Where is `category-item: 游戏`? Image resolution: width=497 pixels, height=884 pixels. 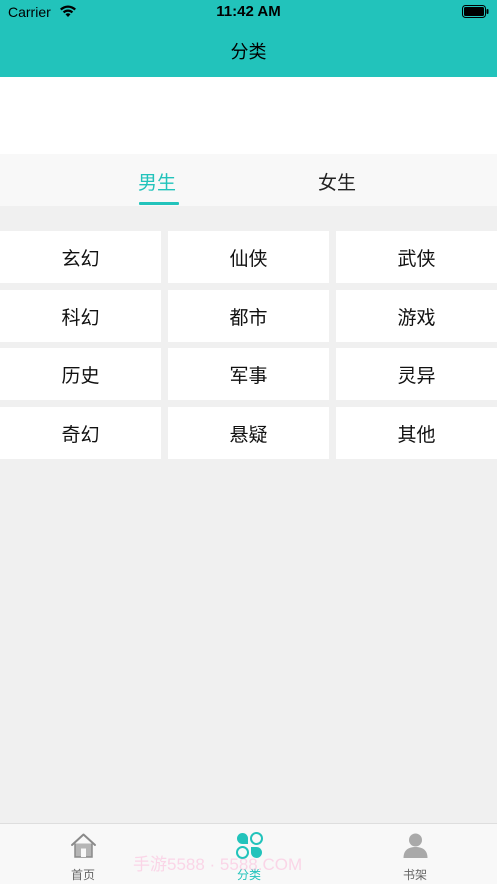
category-item: 游戏 is located at coordinates (416, 316).